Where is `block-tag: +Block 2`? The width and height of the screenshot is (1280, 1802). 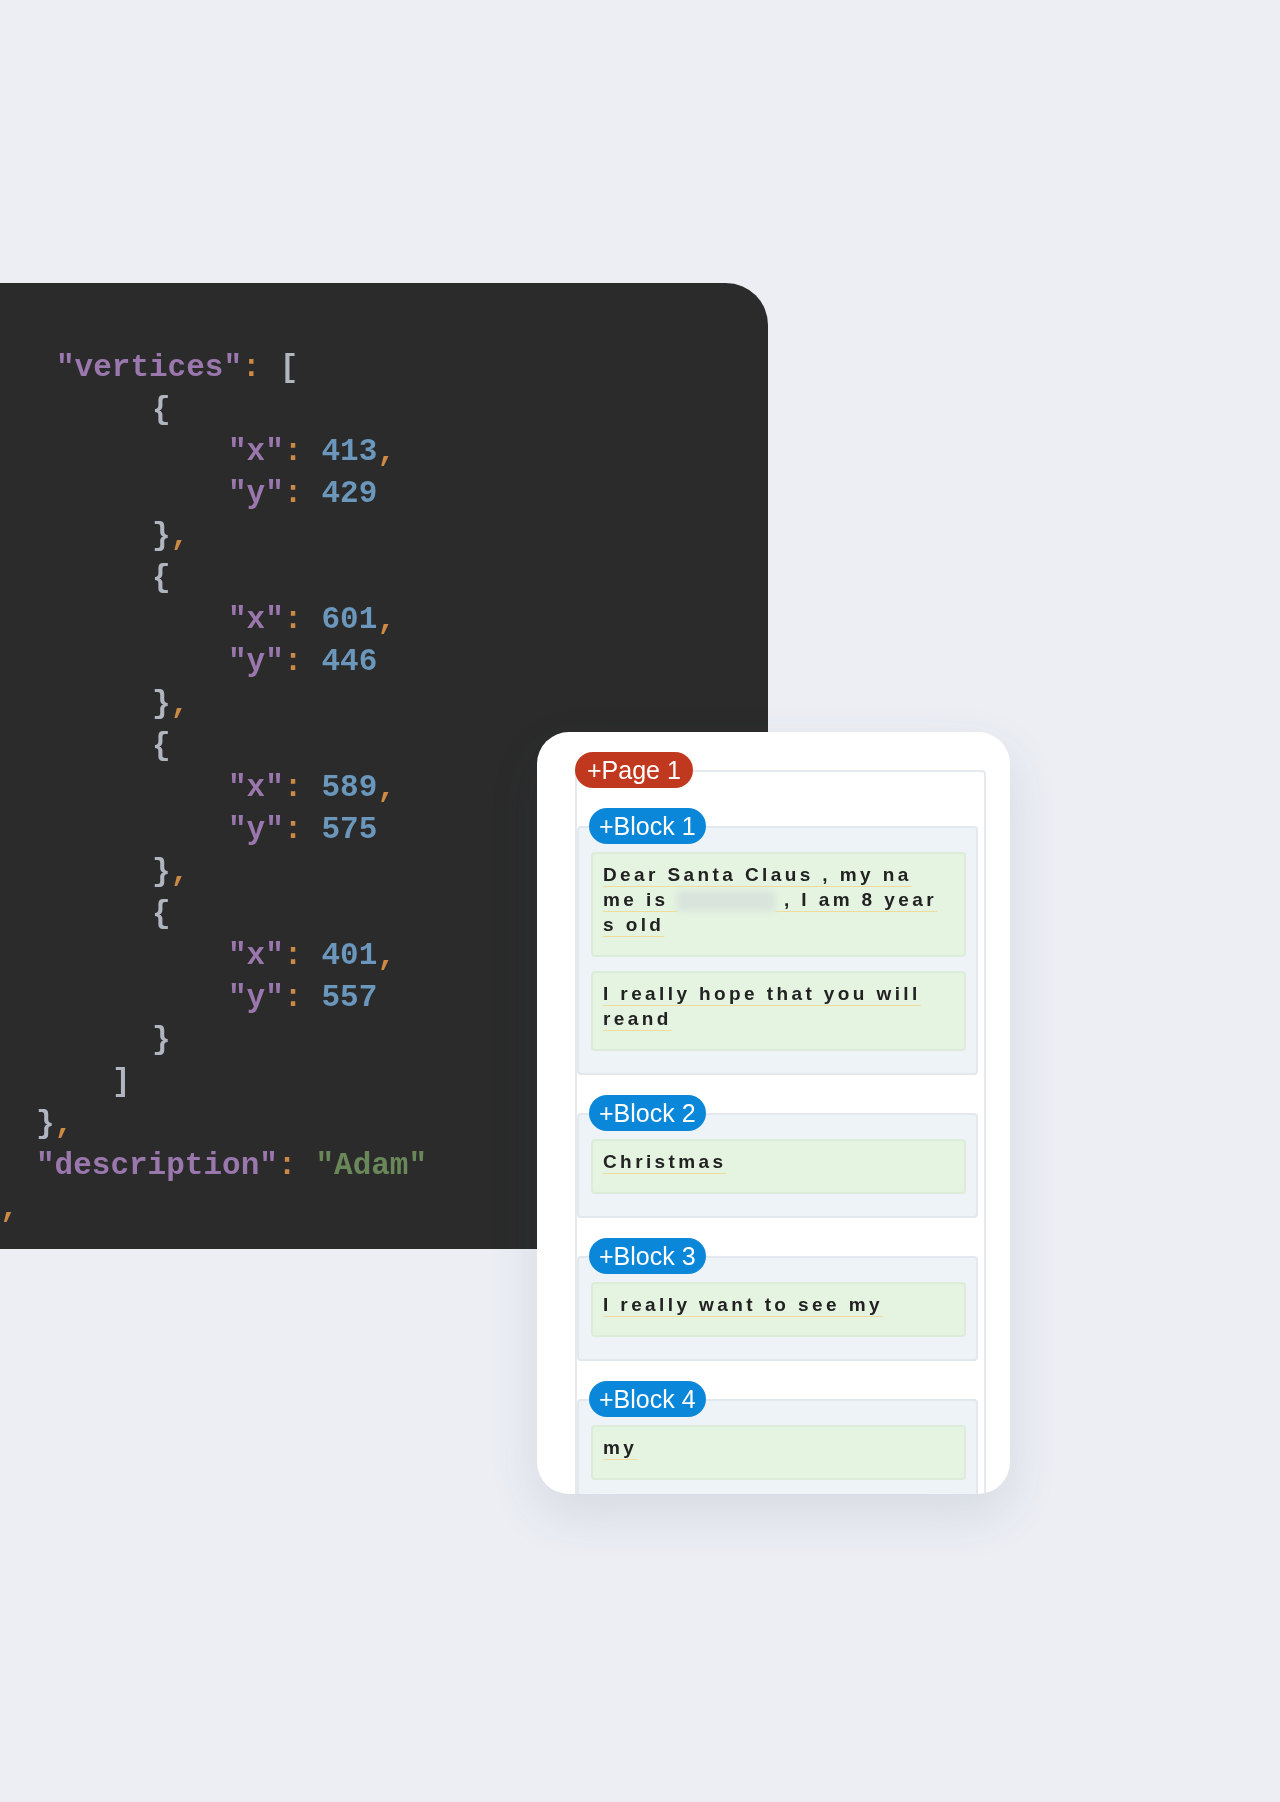
block-tag: +Block 2 is located at coordinates (647, 1113).